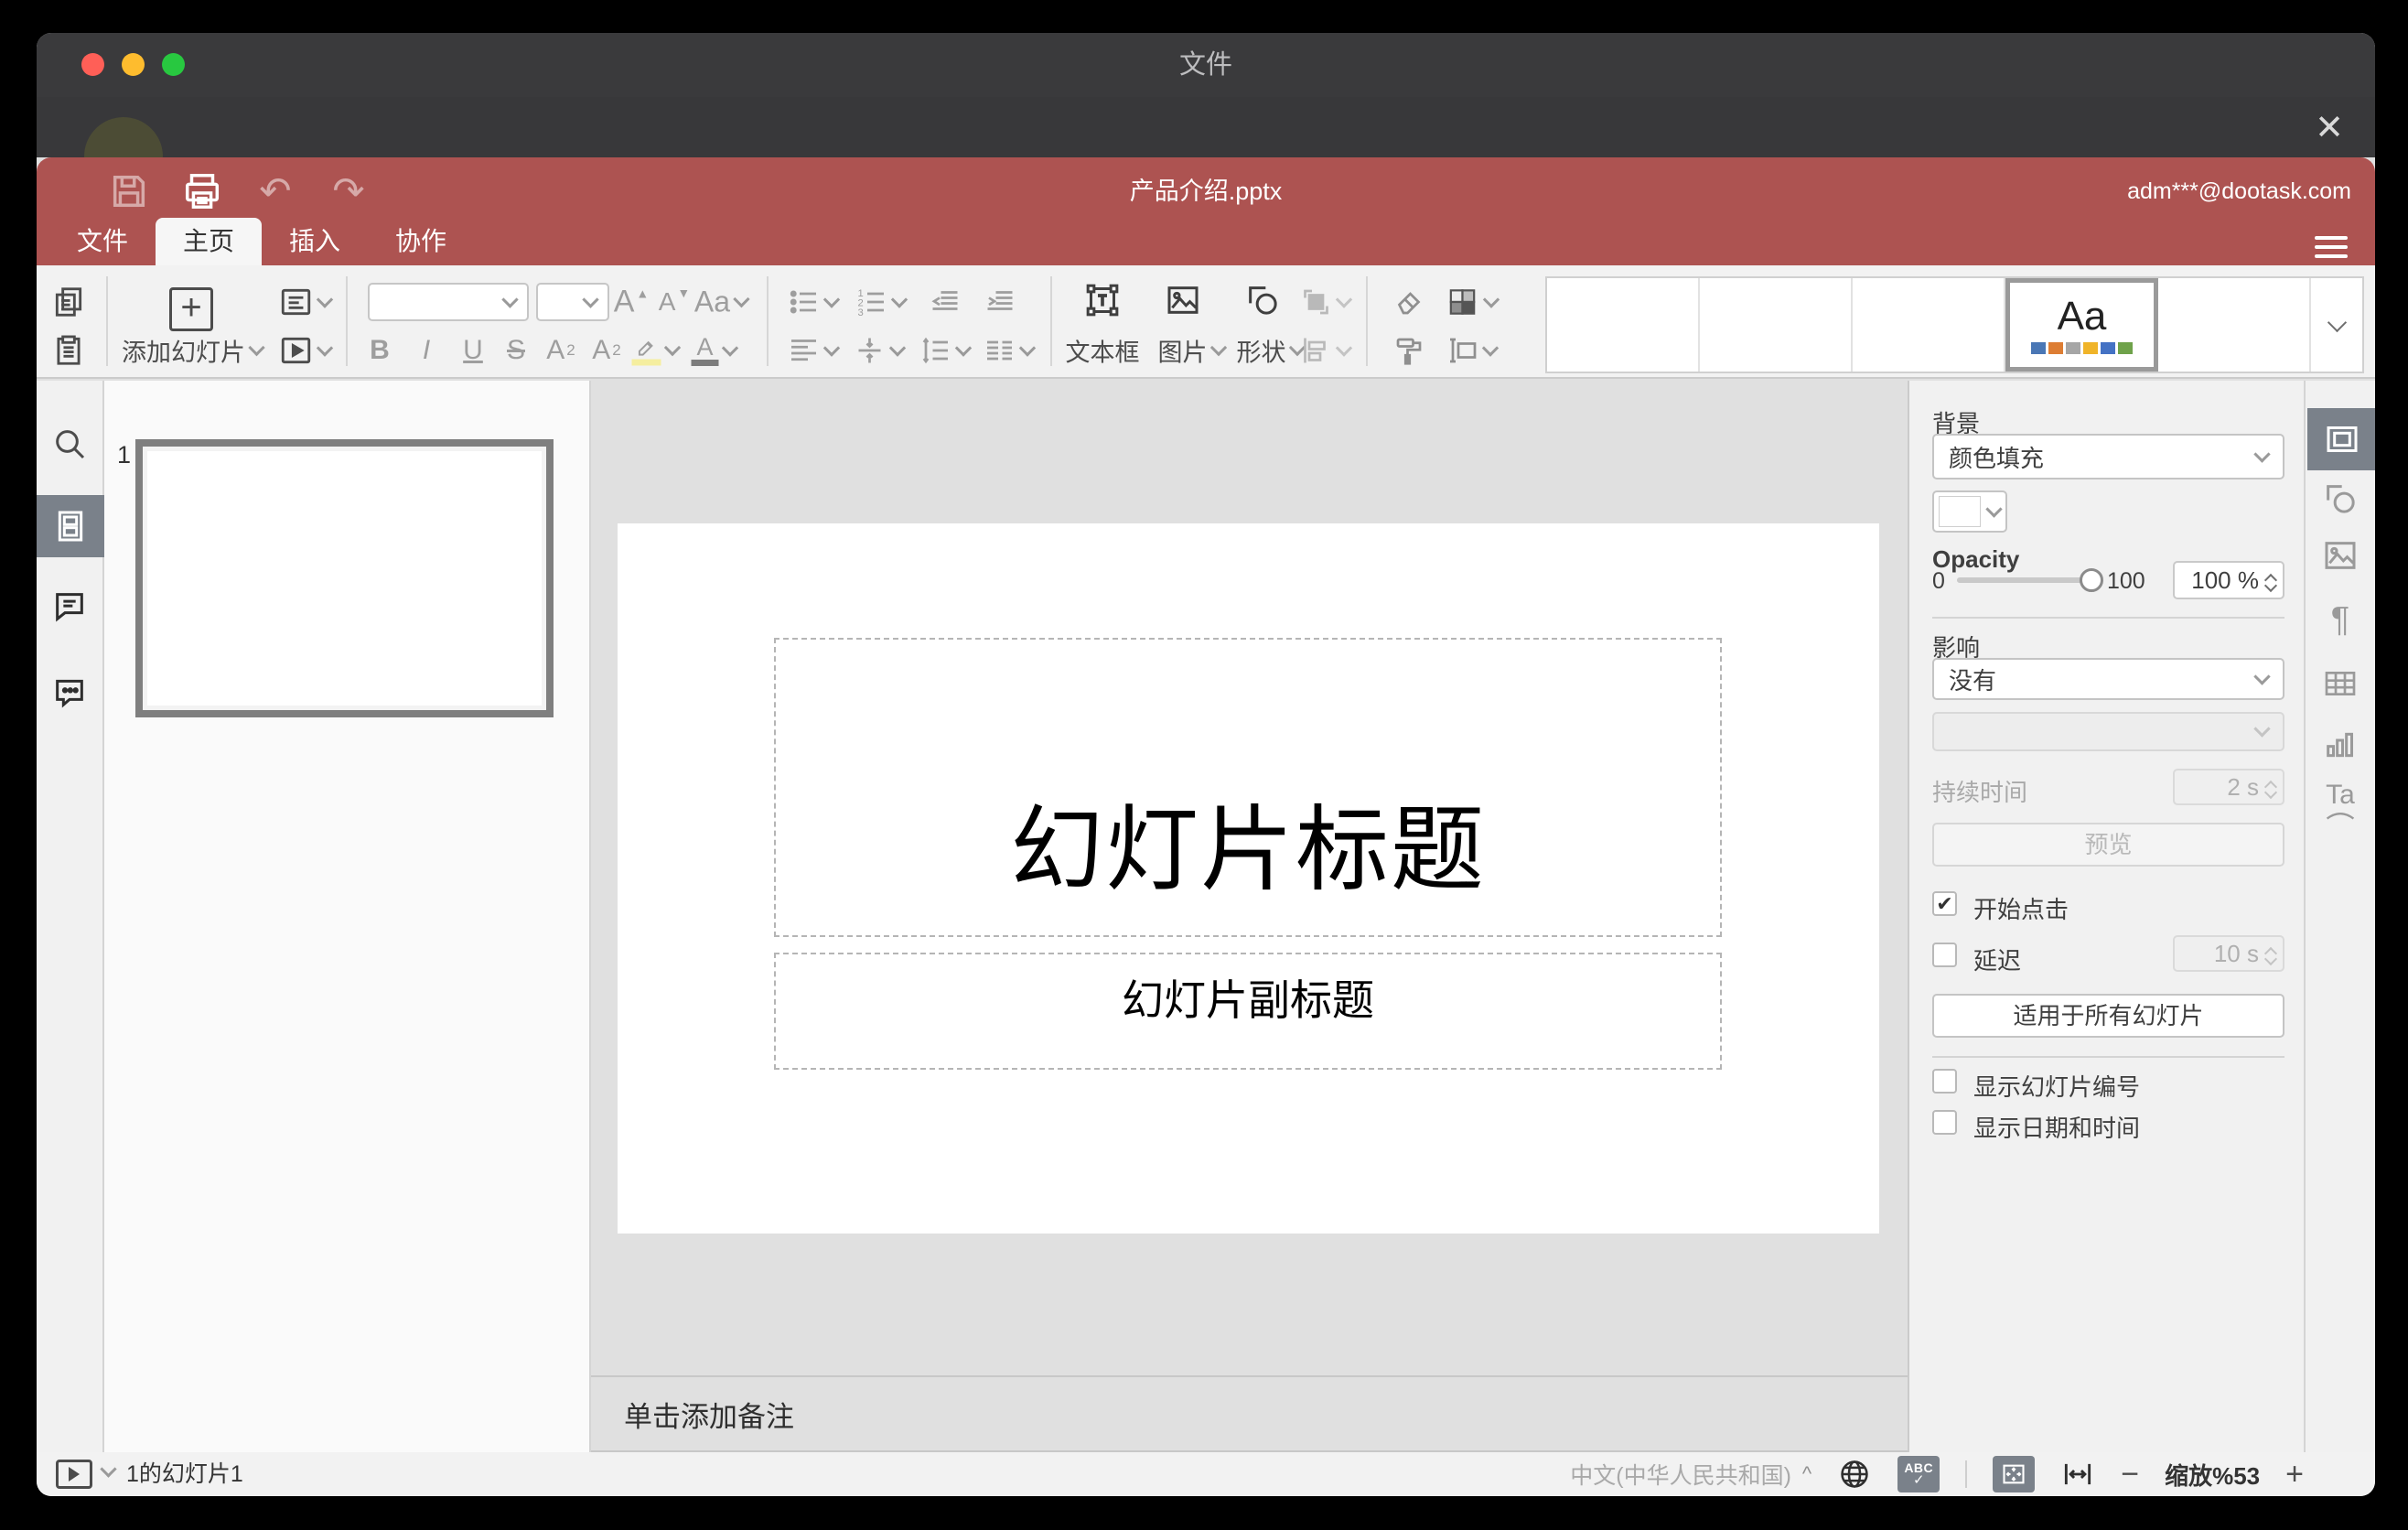 This screenshot has height=1530, width=2408. I want to click on start-slideshow-icon, so click(306, 350).